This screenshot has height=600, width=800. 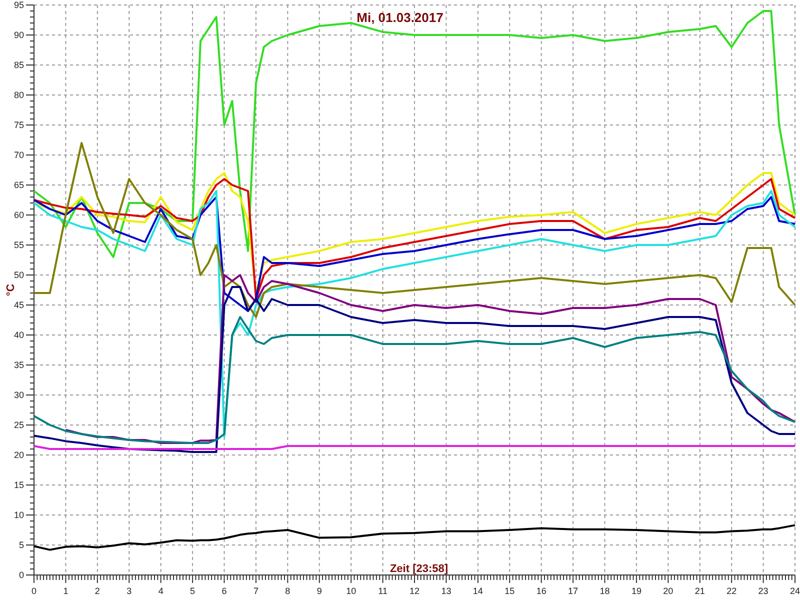 What do you see at coordinates (97, 591) in the screenshot?
I see `x-tick-label: 2` at bounding box center [97, 591].